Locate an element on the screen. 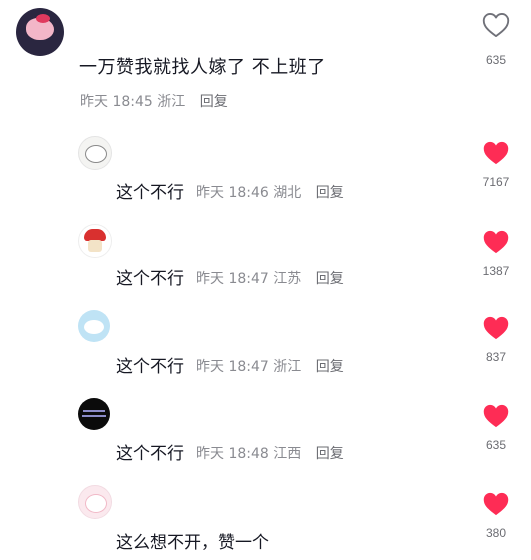 The width and height of the screenshot is (531, 560). like-count: 7167 is located at coordinates (496, 182).